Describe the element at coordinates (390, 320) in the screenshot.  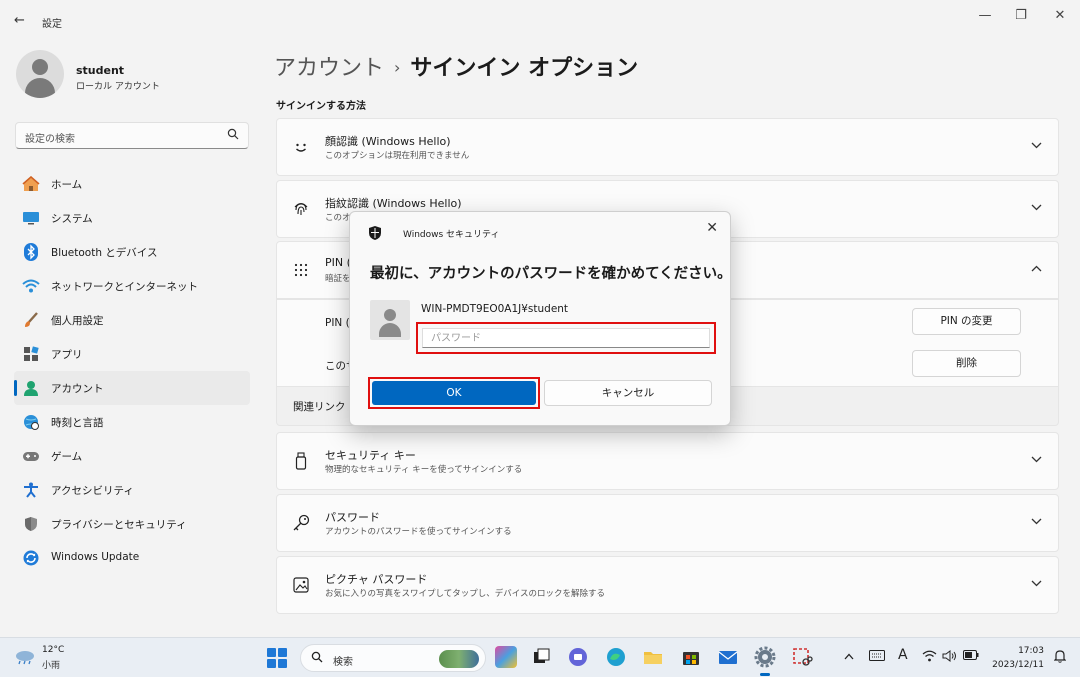
I see `user-avatar` at that location.